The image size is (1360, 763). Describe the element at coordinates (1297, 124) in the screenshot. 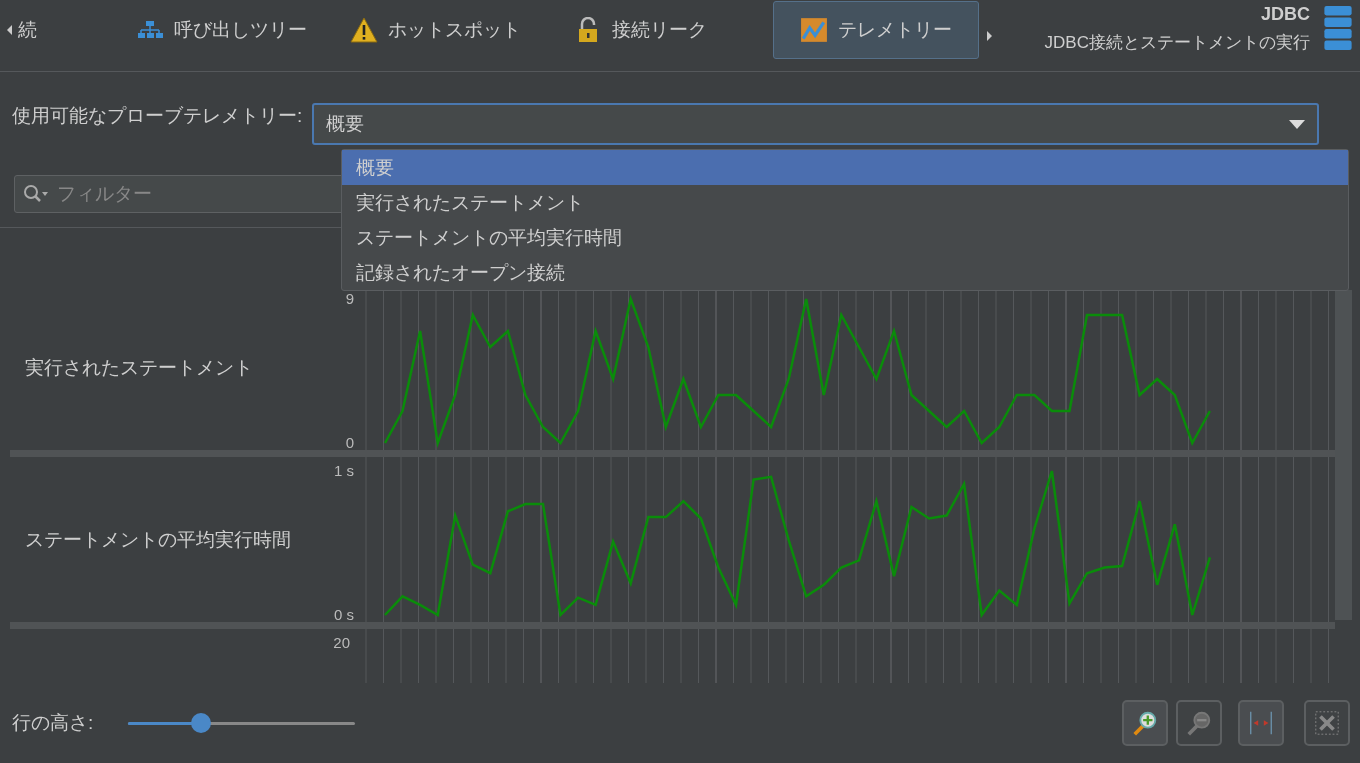

I see `dropdown-arrow-icon` at that location.